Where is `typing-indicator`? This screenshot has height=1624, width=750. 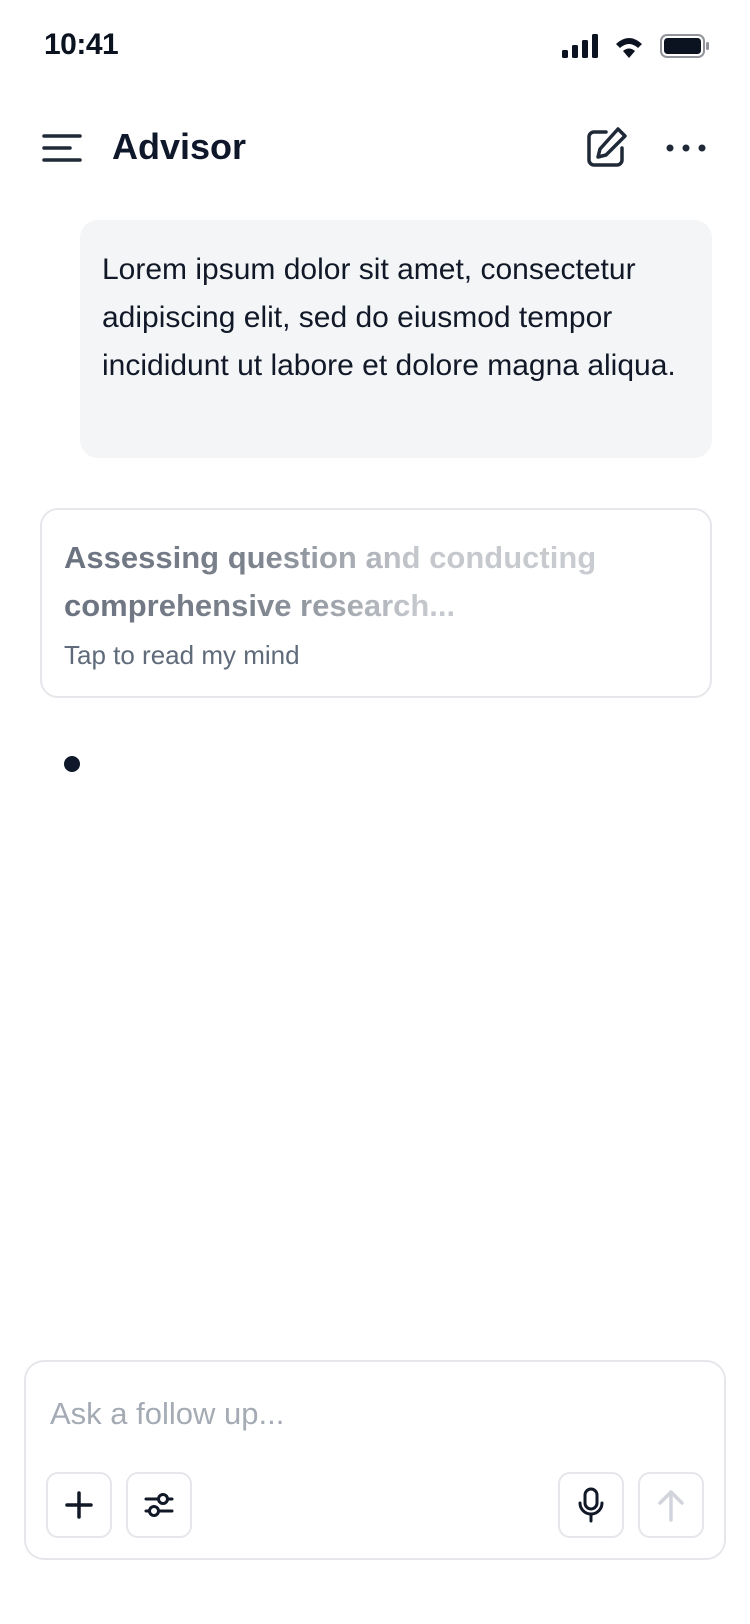 typing-indicator is located at coordinates (72, 764).